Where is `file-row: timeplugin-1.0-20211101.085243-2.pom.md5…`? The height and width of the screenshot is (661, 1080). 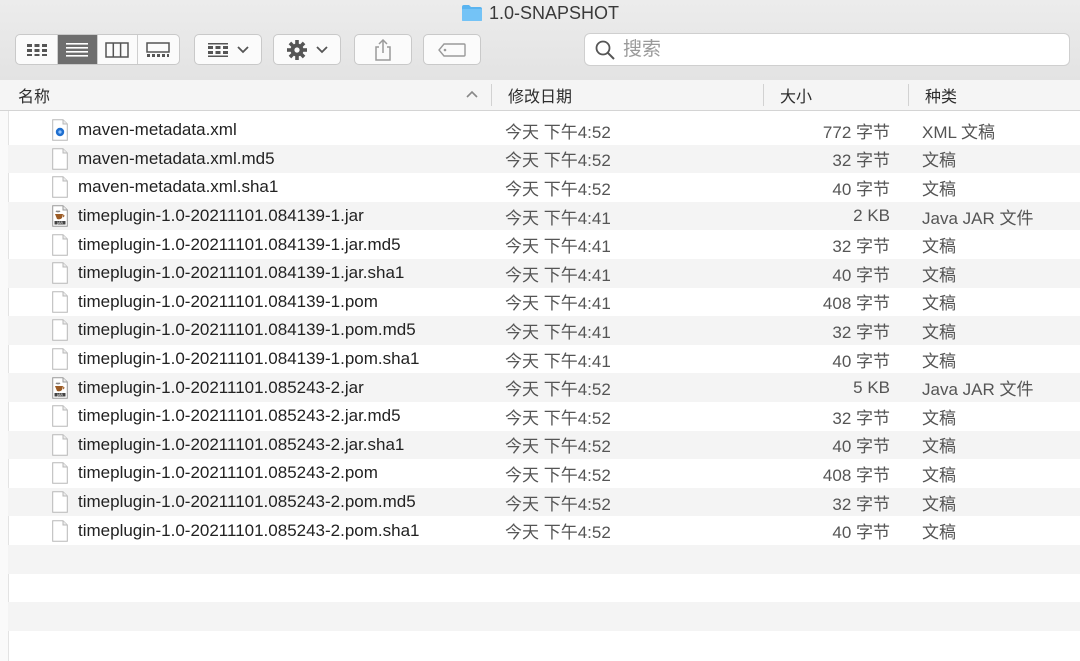 file-row: timeplugin-1.0-20211101.085243-2.pom.md5… is located at coordinates (544, 502).